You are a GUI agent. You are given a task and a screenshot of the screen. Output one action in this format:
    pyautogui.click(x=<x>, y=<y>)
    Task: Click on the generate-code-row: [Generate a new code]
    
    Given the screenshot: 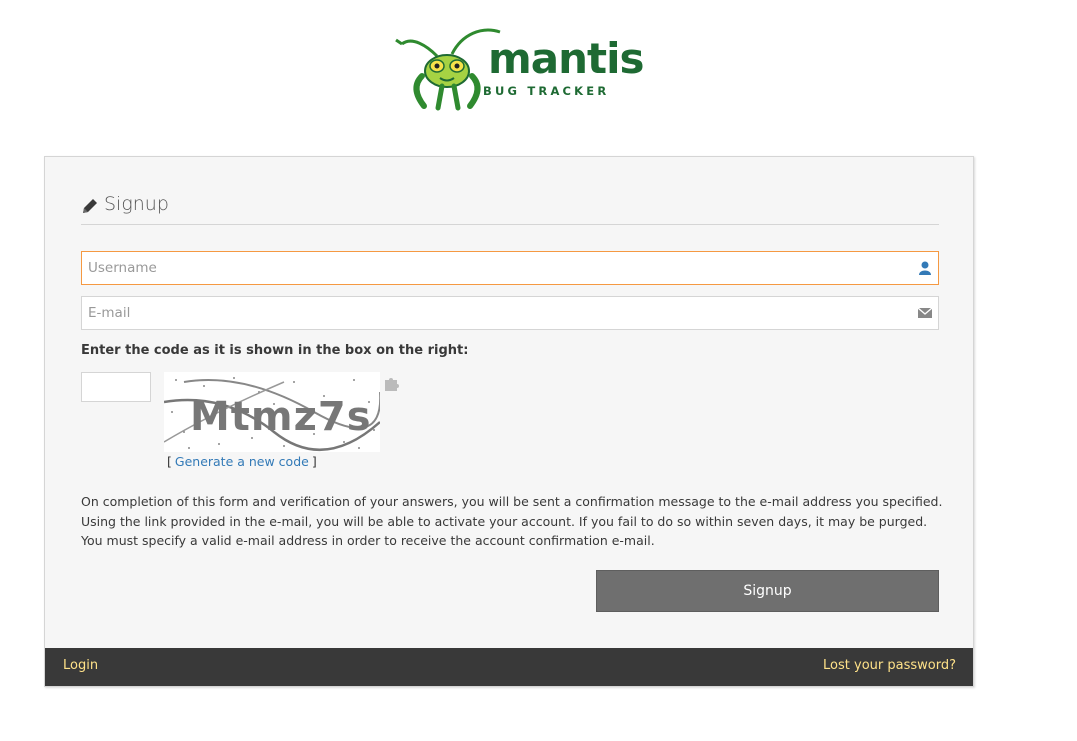 What is the action you would take?
    pyautogui.click(x=242, y=461)
    